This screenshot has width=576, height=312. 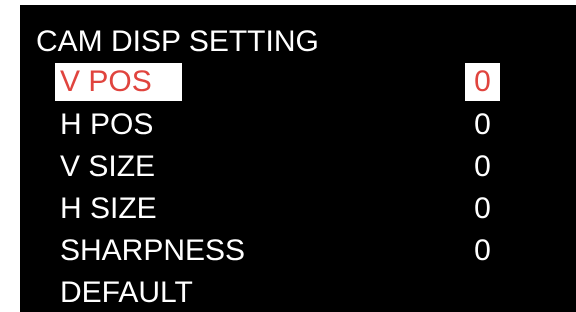 What do you see at coordinates (177, 41) in the screenshot?
I see `menu-title: CAM DISP SETTING` at bounding box center [177, 41].